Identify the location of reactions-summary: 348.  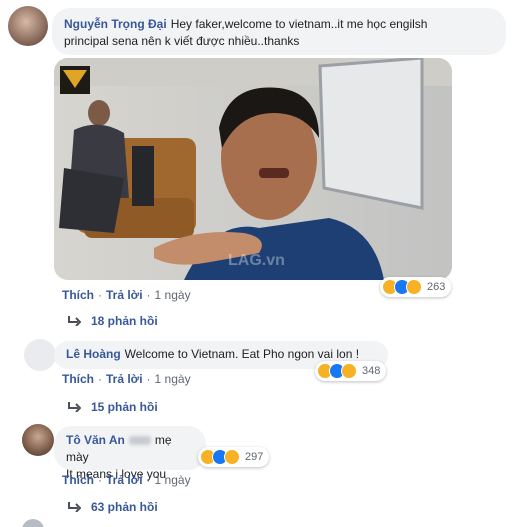
(351, 371).